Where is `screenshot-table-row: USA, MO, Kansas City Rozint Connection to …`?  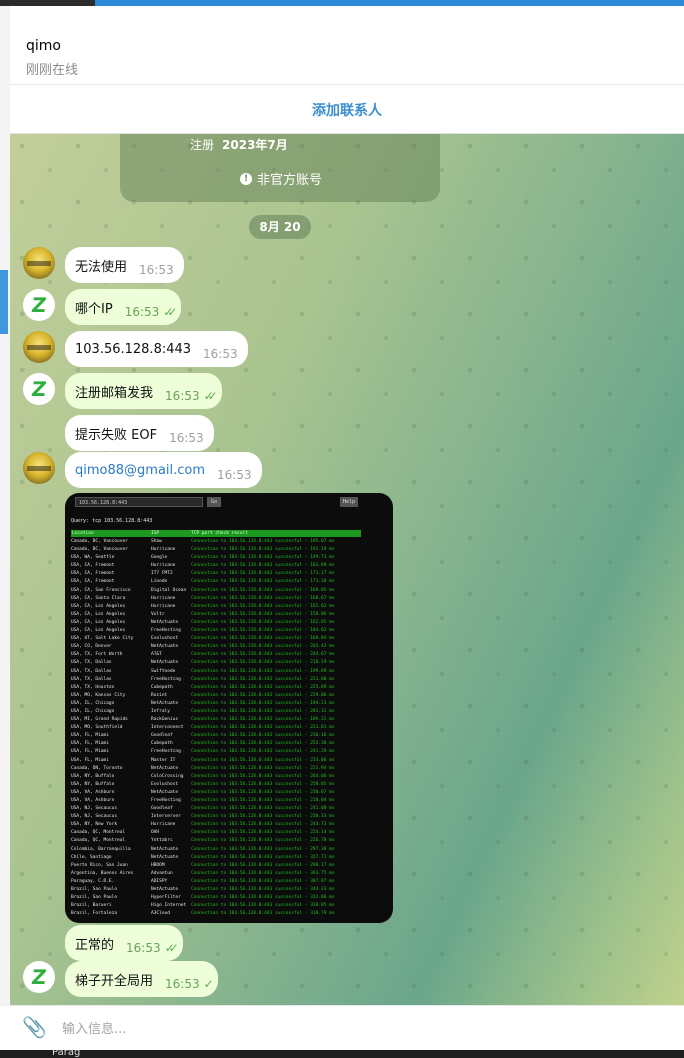 screenshot-table-row: USA, MO, Kansas City Rozint Connection to … is located at coordinates (221, 696).